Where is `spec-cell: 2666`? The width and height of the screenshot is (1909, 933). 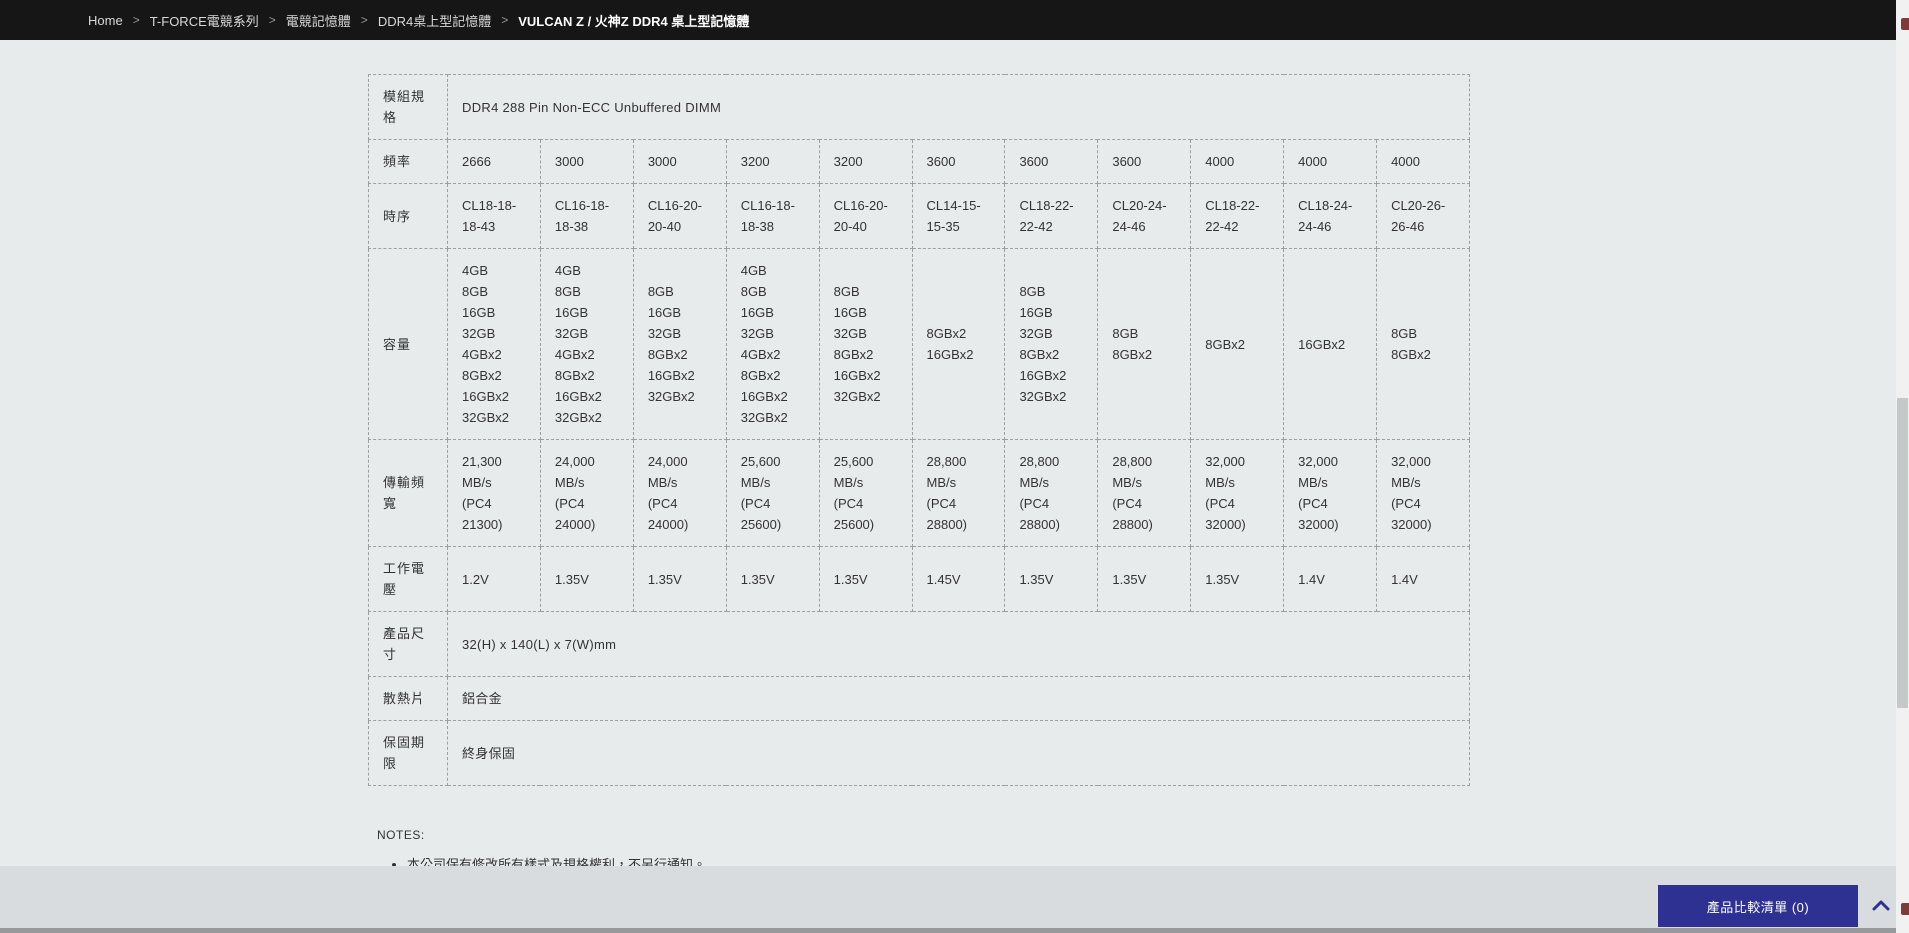 spec-cell: 2666 is located at coordinates (494, 161).